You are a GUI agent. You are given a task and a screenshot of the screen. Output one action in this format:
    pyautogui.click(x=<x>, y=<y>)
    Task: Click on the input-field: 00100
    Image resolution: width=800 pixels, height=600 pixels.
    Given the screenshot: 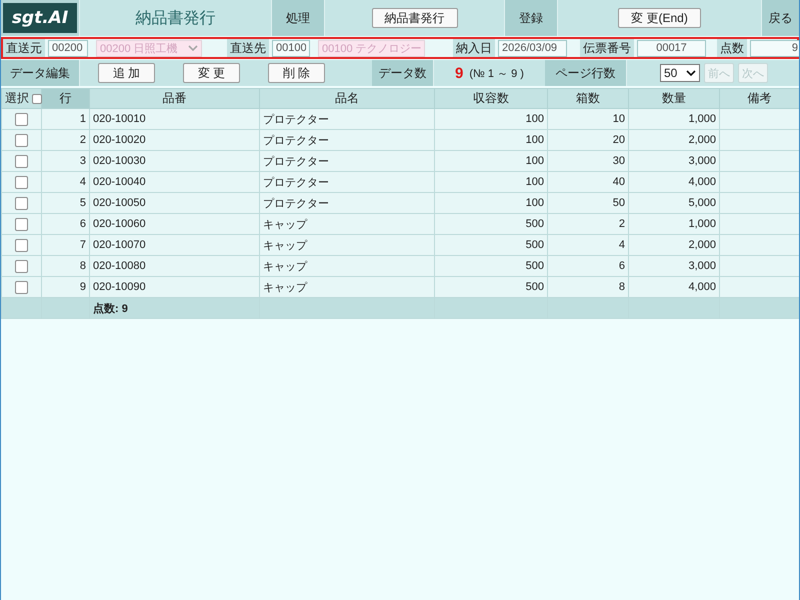 What is the action you would take?
    pyautogui.click(x=291, y=48)
    